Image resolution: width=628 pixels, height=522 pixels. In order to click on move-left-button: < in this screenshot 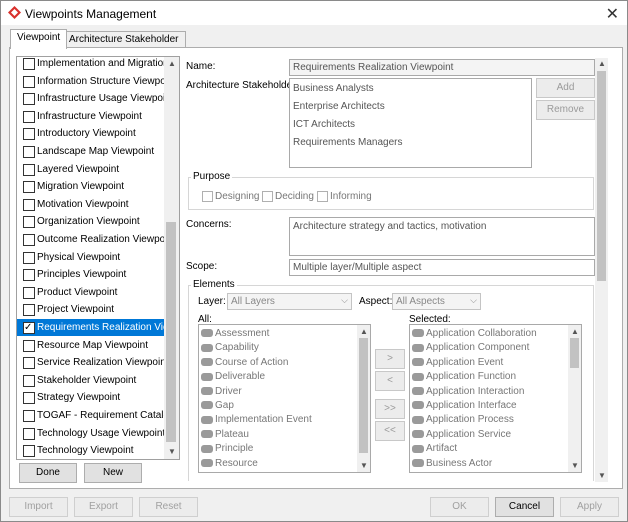, I will do `click(390, 381)`.